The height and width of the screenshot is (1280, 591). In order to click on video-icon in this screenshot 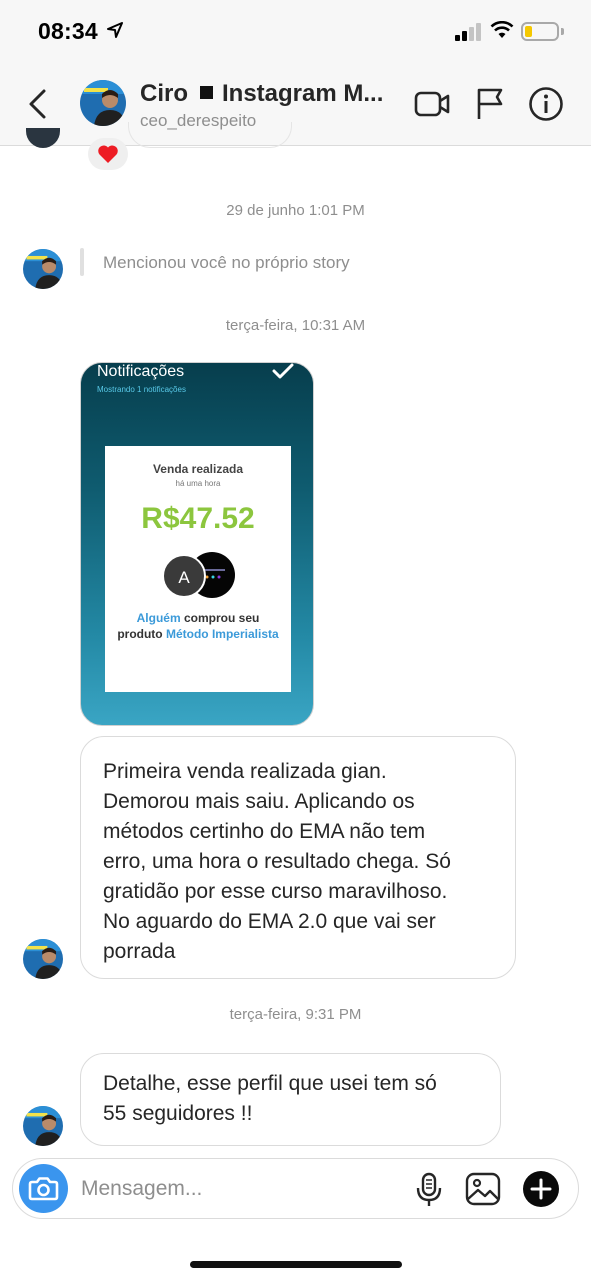, I will do `click(432, 104)`.